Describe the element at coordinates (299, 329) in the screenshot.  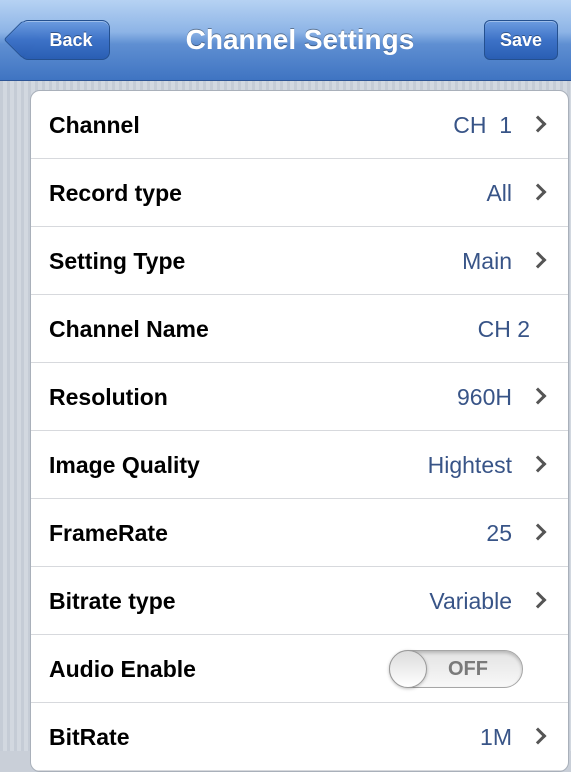
I see `row-channel-name: Channel Name CH 2` at that location.